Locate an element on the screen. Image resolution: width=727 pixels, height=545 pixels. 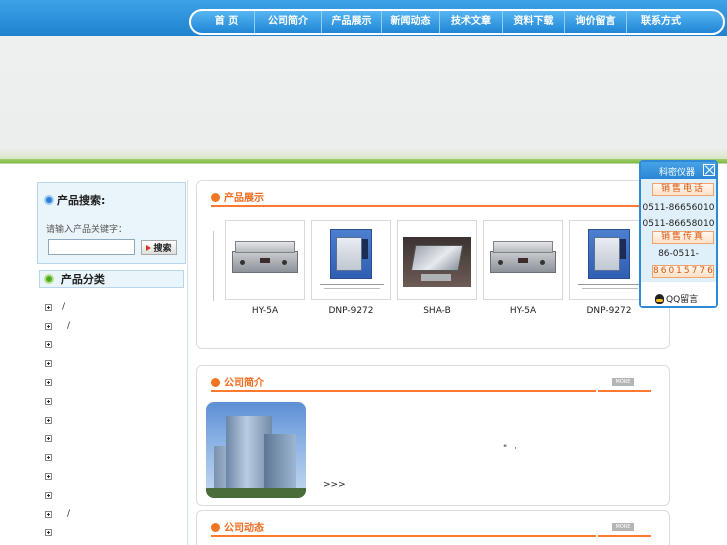
company-read-more-link: >>> is located at coordinates (334, 485).